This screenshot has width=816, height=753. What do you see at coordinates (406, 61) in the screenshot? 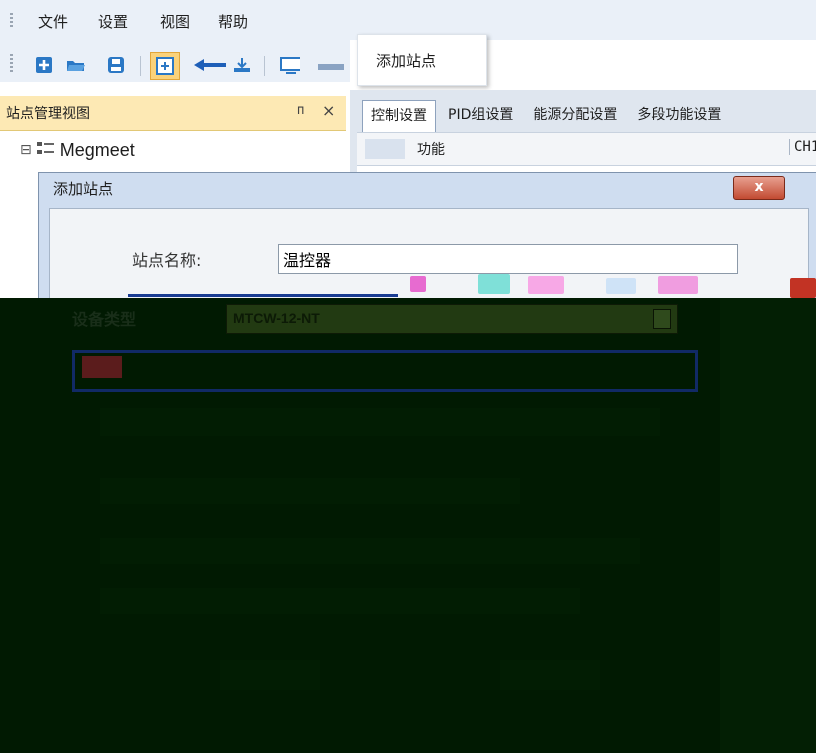
I see `tooltip-text: 添加站点` at bounding box center [406, 61].